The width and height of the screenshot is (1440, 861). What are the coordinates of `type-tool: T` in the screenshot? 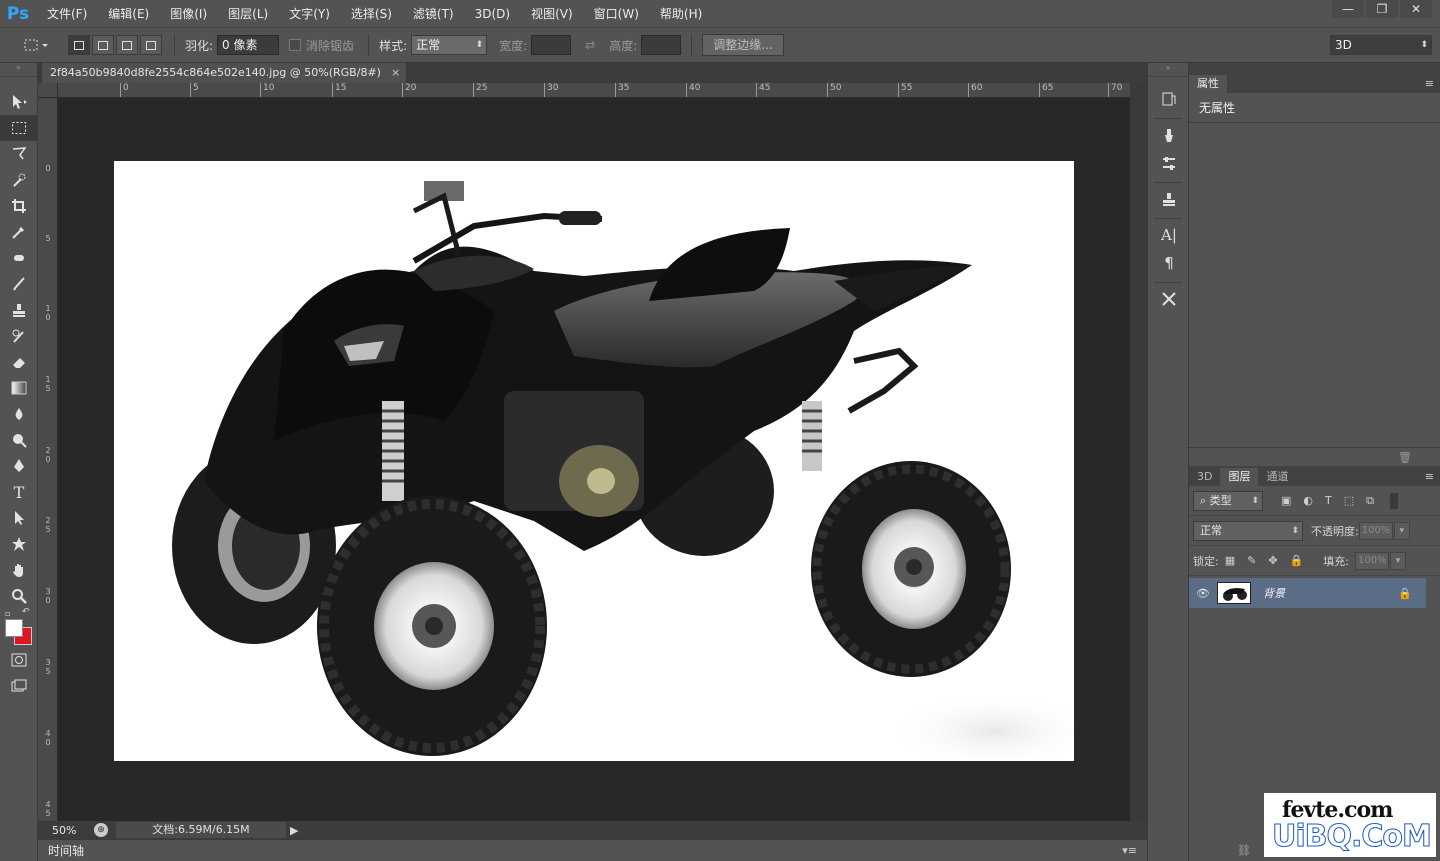 It's located at (19, 492).